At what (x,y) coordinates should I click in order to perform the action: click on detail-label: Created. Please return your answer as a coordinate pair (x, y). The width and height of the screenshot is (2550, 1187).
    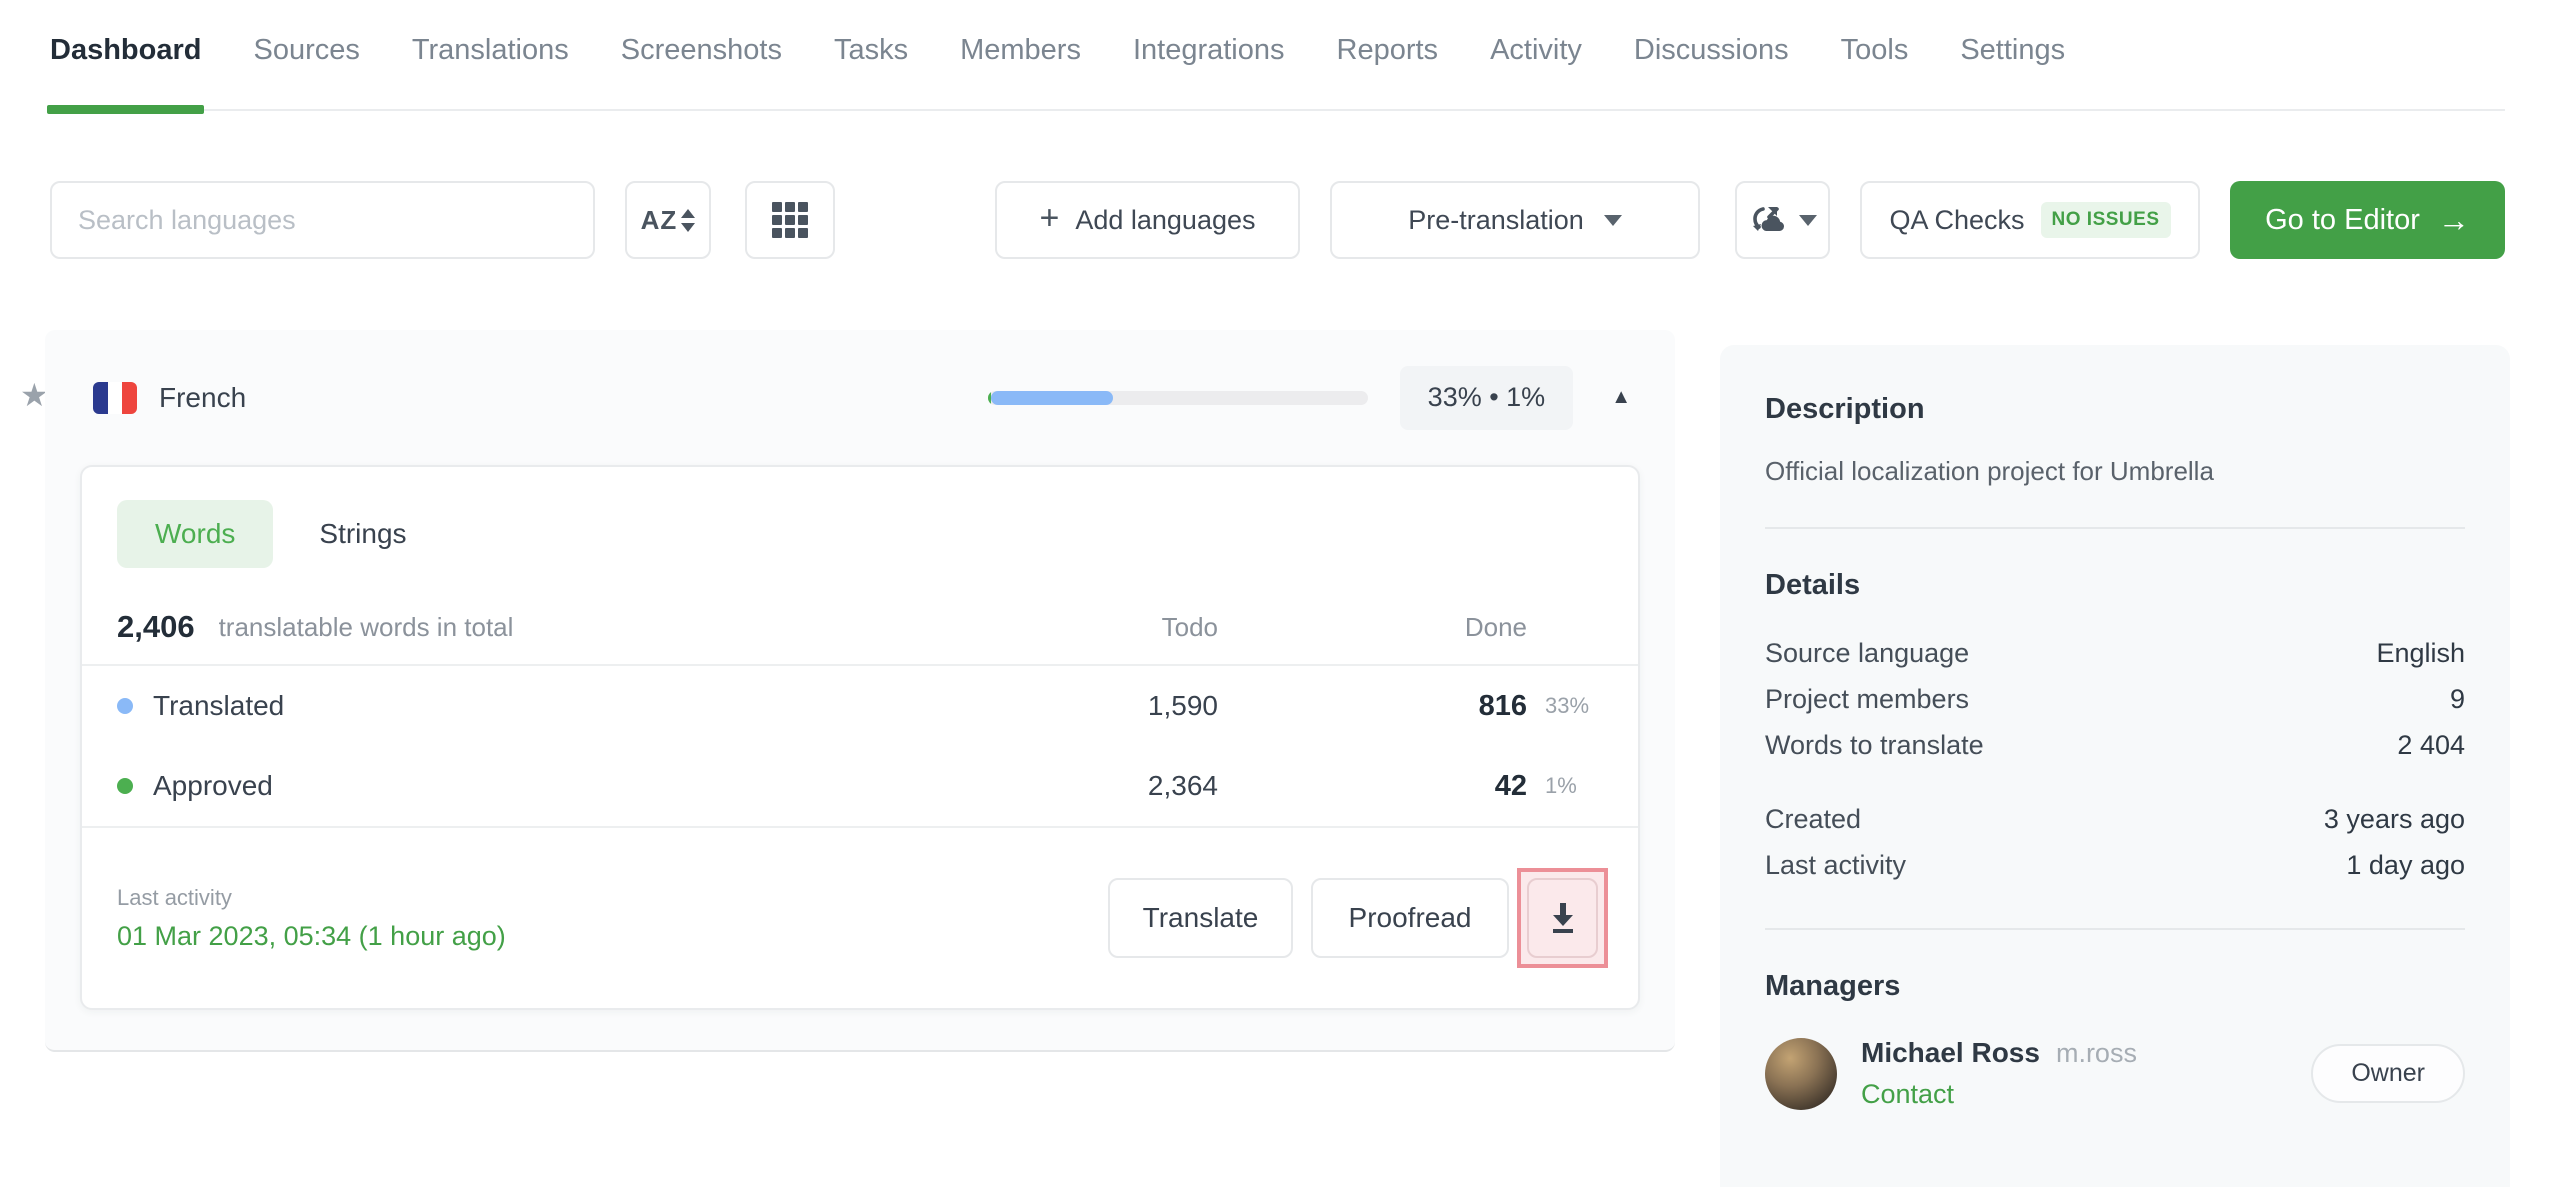
    Looking at the image, I should click on (1813, 819).